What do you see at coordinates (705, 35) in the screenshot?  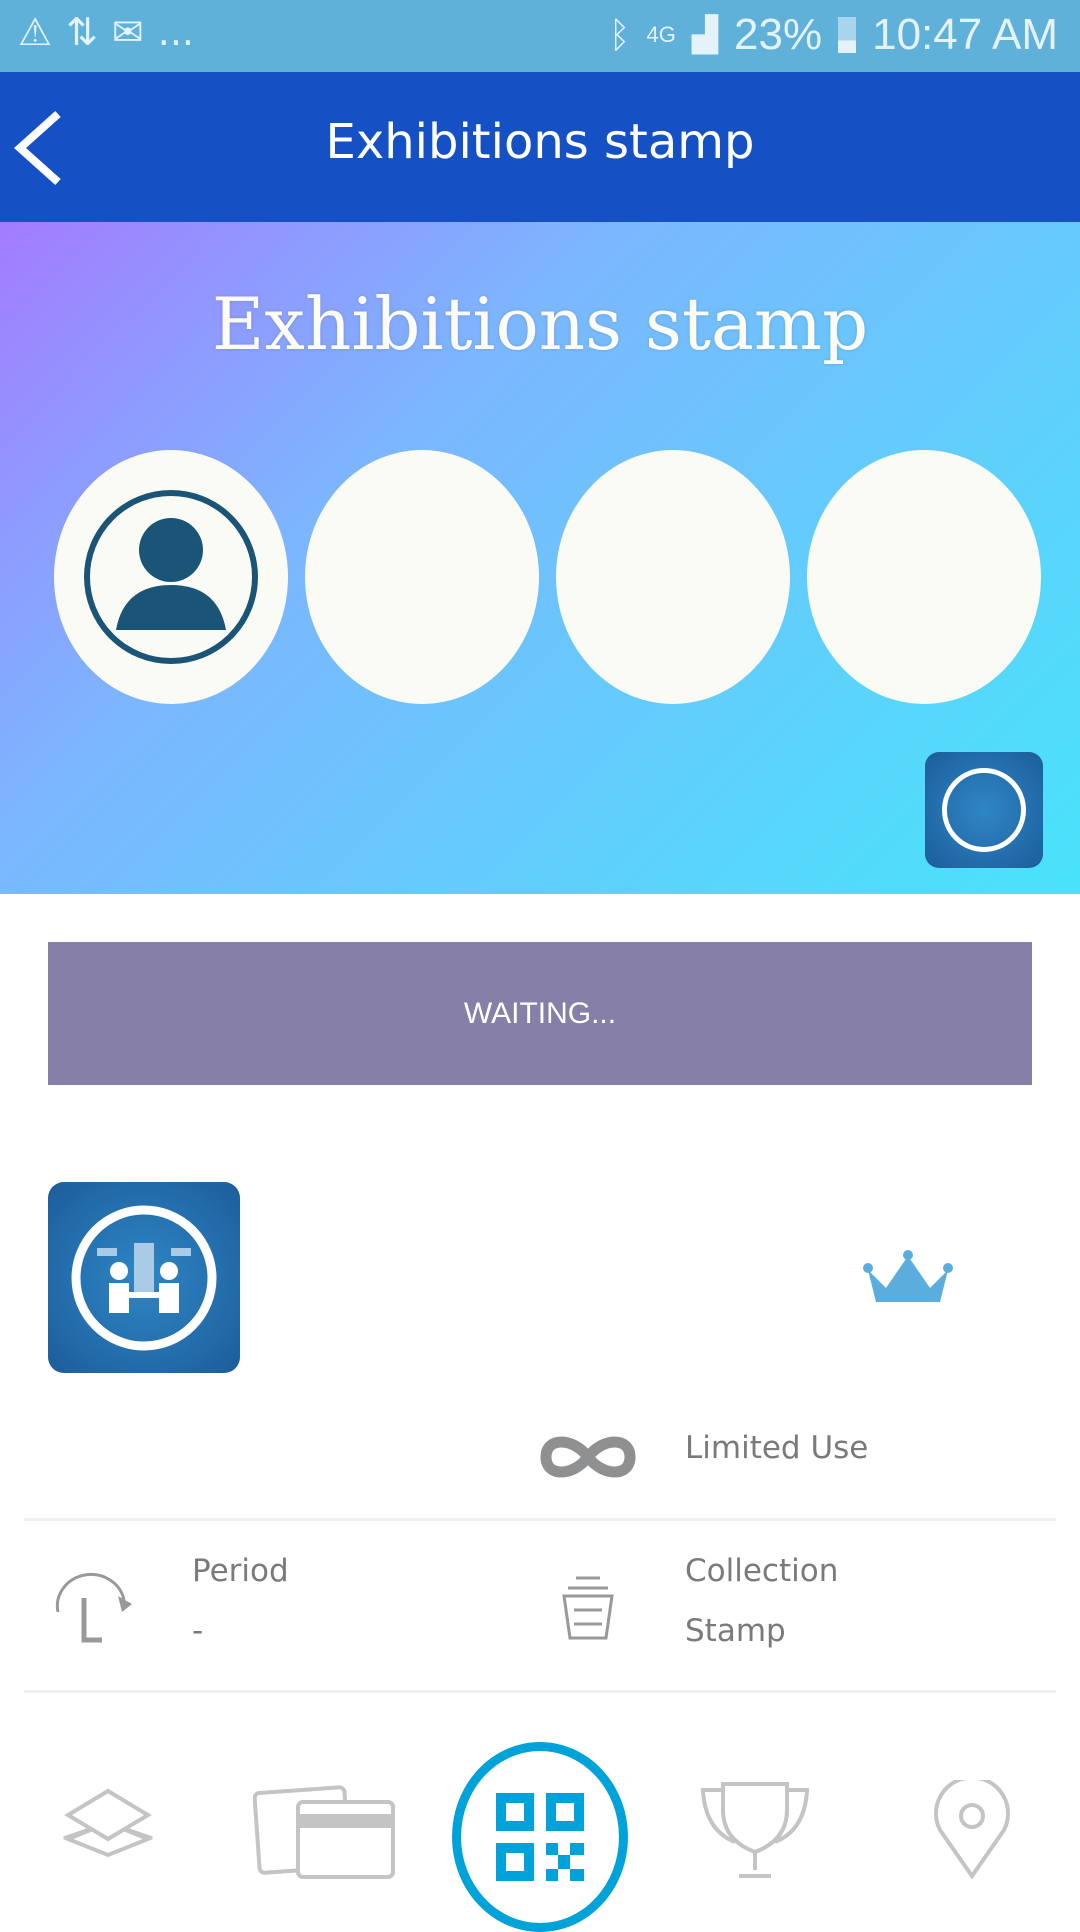 I see `signal-icon: ▟` at bounding box center [705, 35].